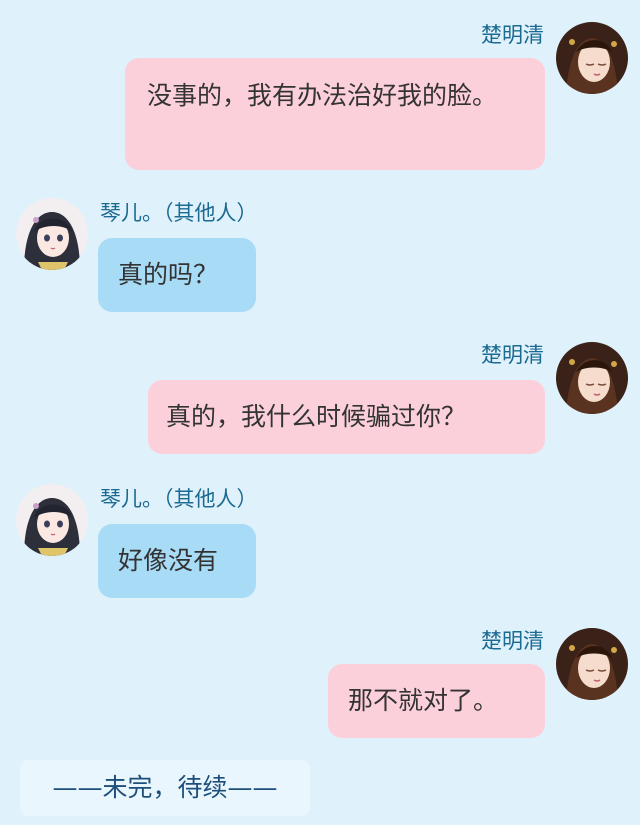 The width and height of the screenshot is (640, 825). What do you see at coordinates (436, 701) in the screenshot?
I see `message-bubble: 那不就对了。` at bounding box center [436, 701].